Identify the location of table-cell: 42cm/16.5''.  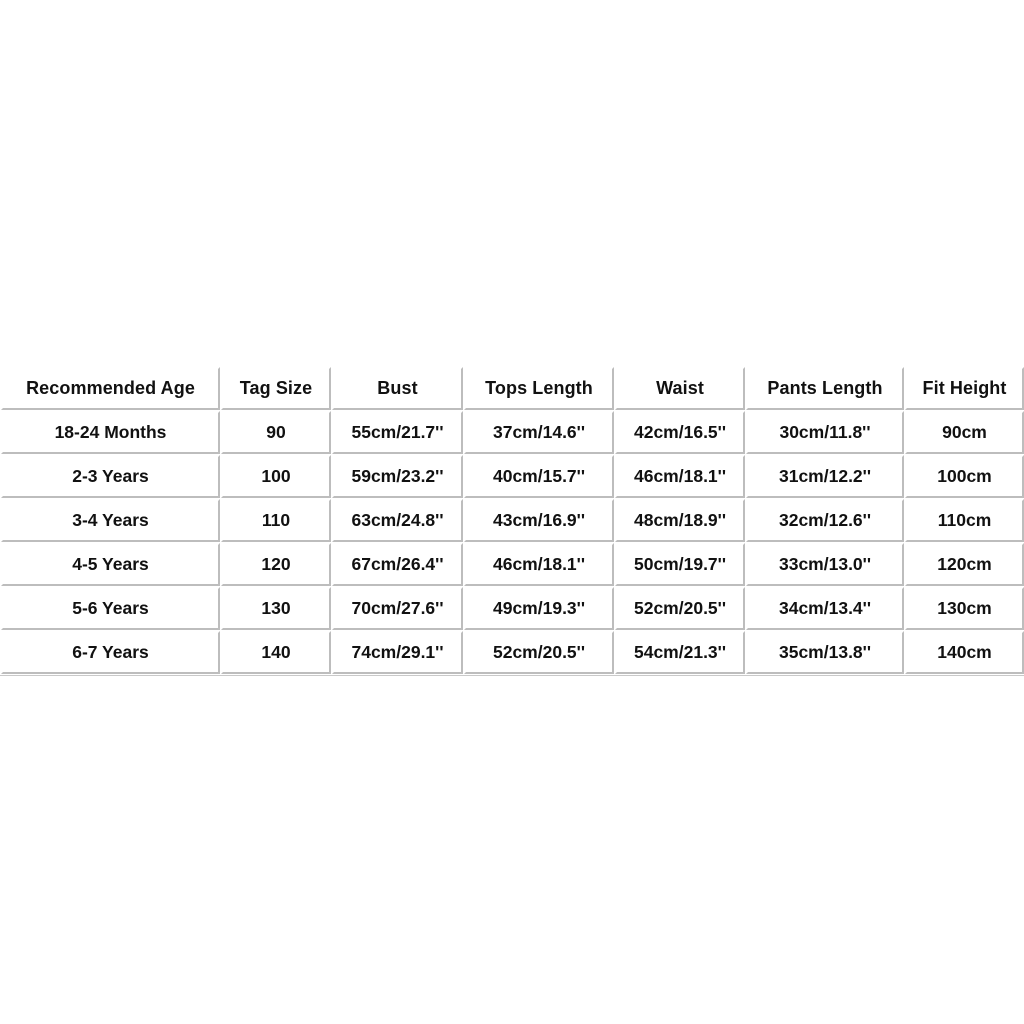
(680, 432).